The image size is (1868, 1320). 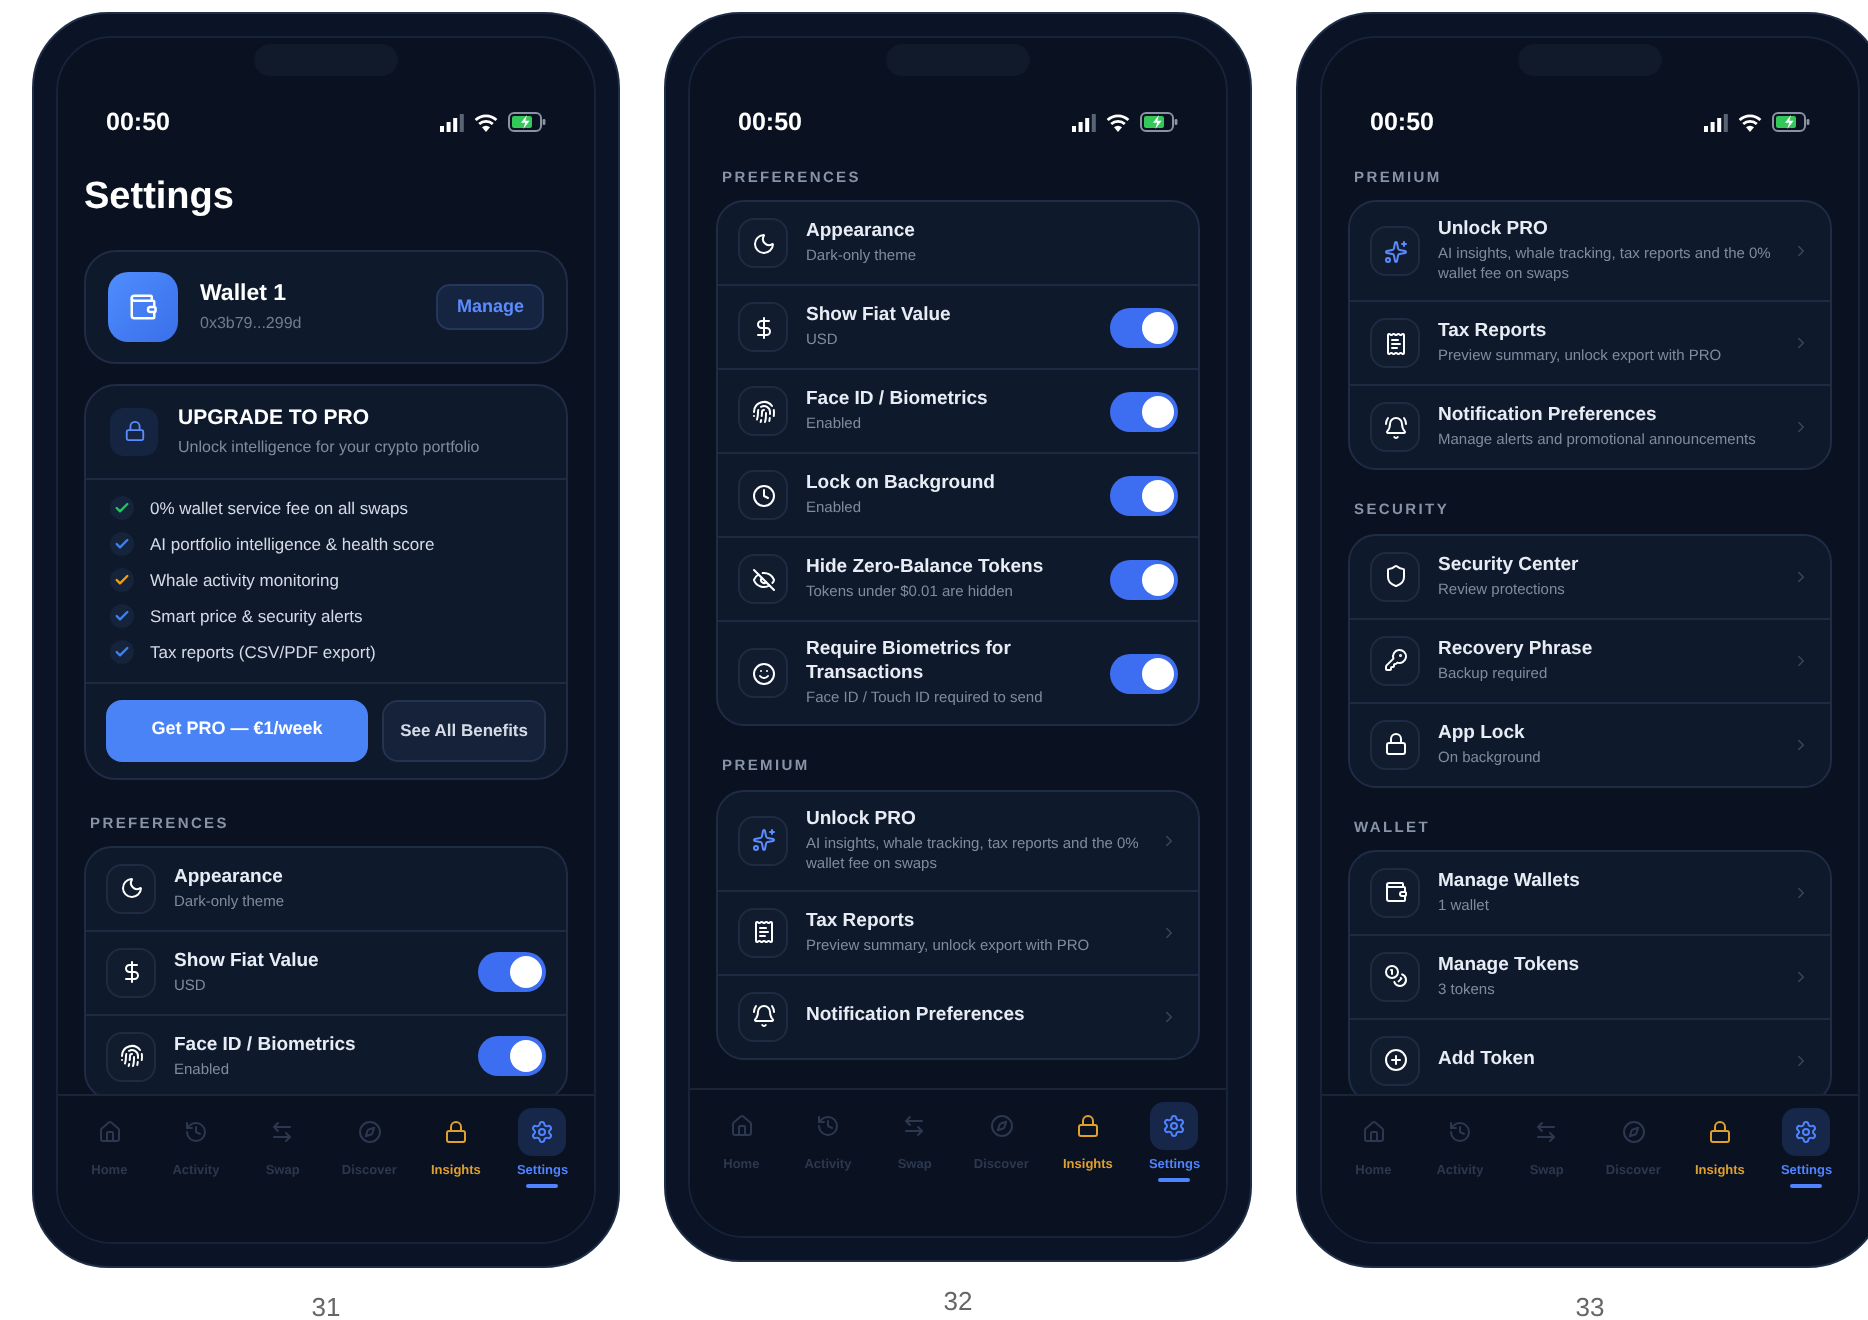 I want to click on get-pro-button: Get PRO — €1/week, so click(x=237, y=730).